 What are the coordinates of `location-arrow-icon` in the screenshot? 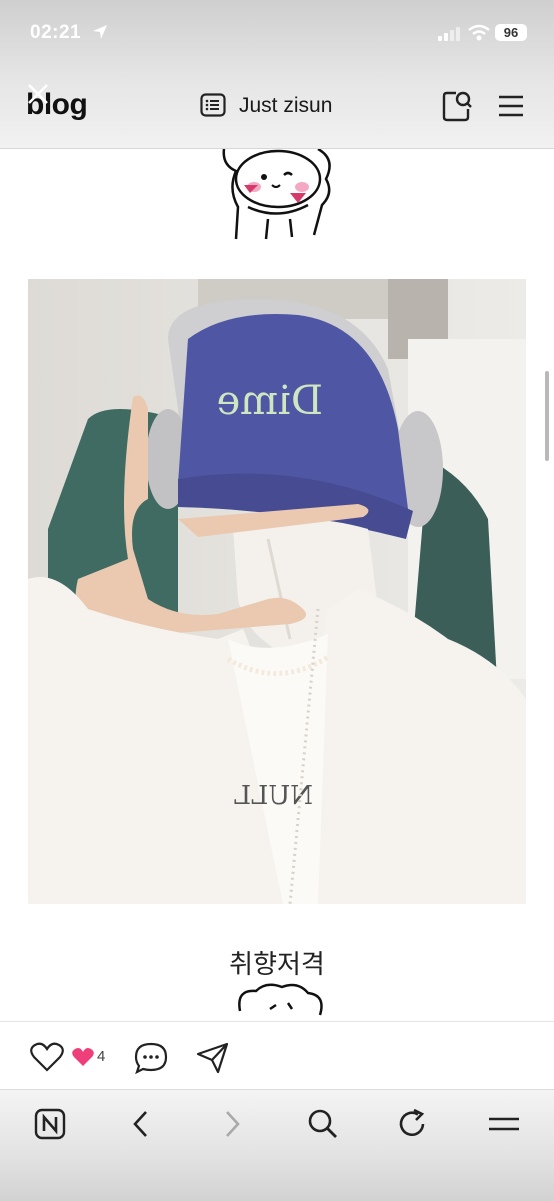 It's located at (100, 32).